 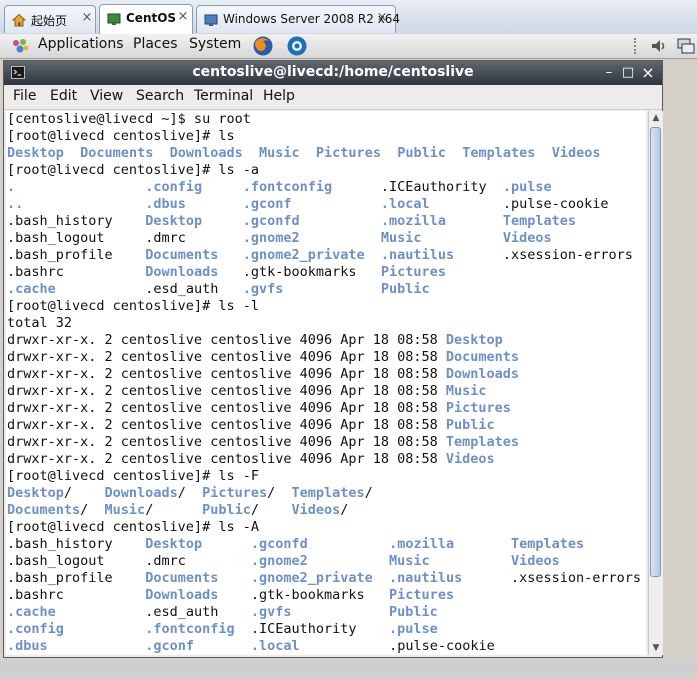 What do you see at coordinates (324, 323) in the screenshot?
I see `terminal-line: total 32` at bounding box center [324, 323].